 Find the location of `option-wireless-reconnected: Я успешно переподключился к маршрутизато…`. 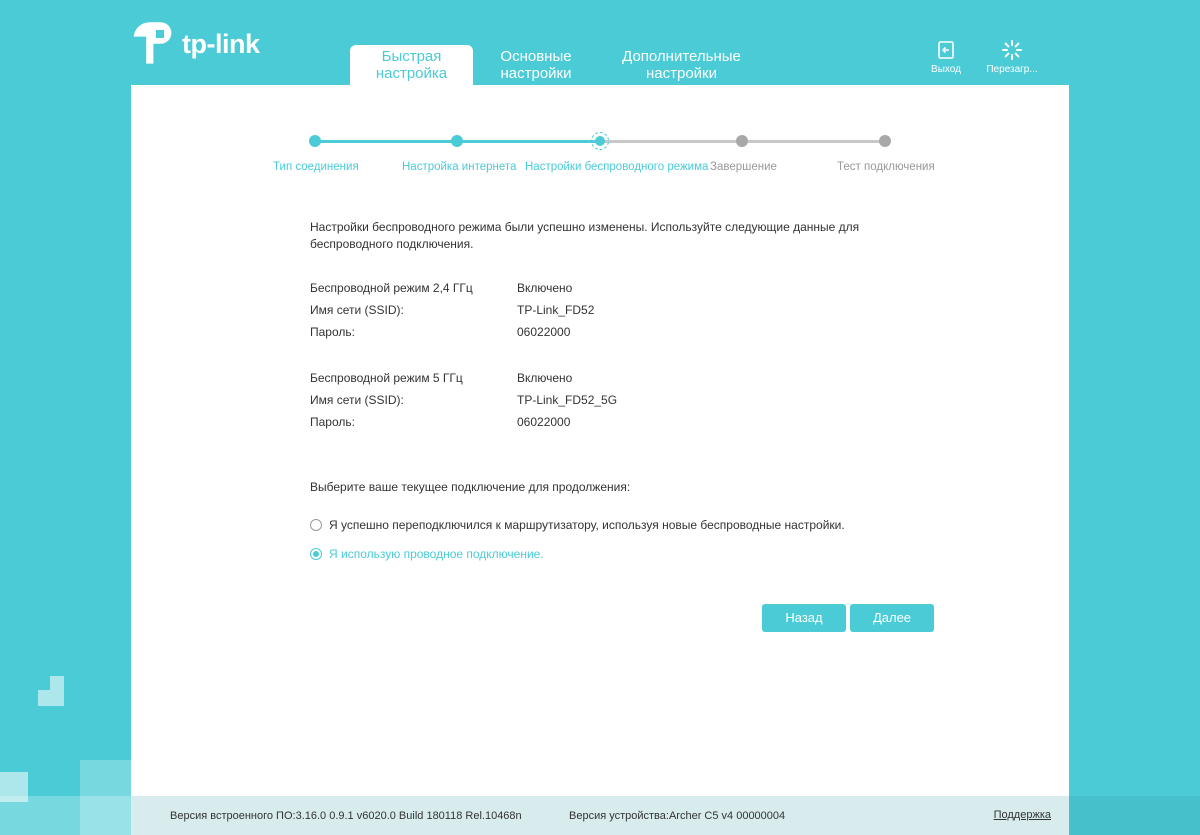

option-wireless-reconnected: Я успешно переподключился к маршрутизато… is located at coordinates (620, 525).